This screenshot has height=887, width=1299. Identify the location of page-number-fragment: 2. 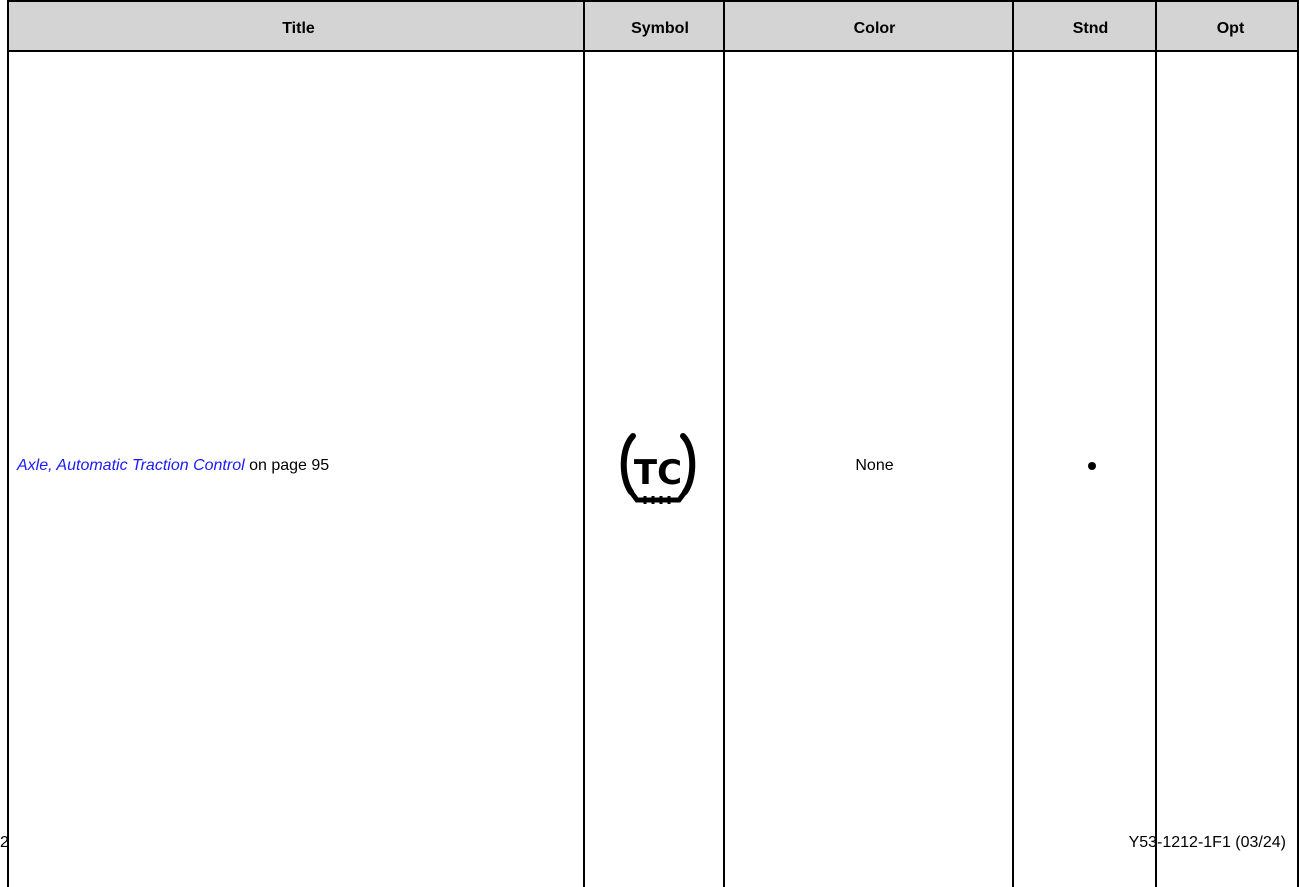
(4, 842).